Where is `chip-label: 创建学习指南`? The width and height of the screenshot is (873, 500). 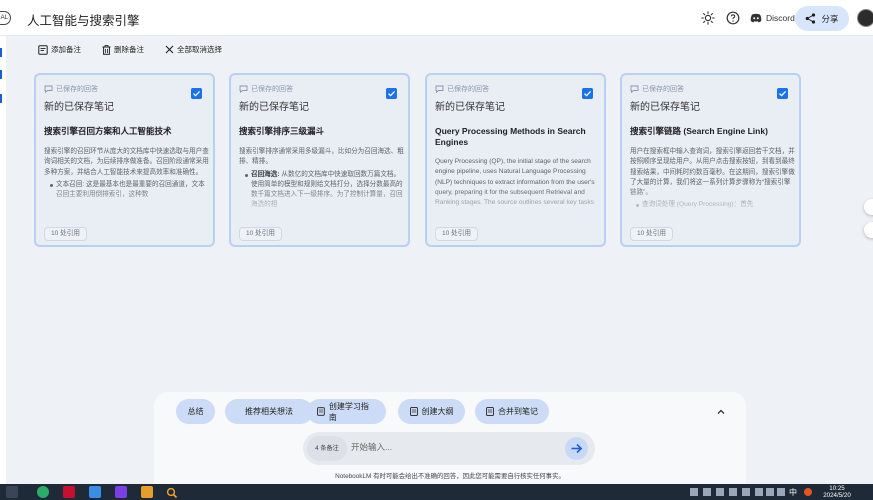 chip-label: 创建学习指南 is located at coordinates (348, 411).